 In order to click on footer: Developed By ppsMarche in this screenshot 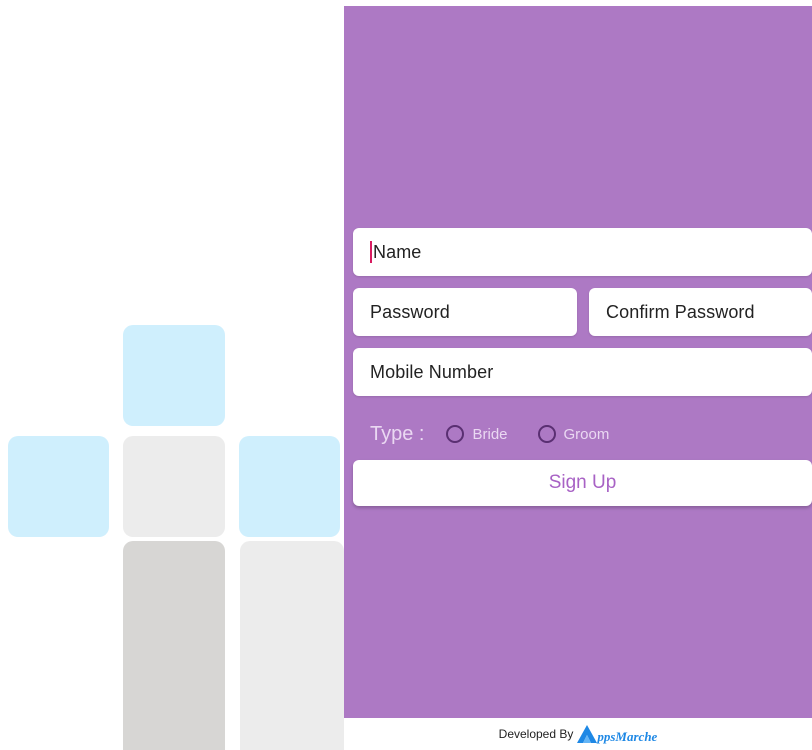, I will do `click(578, 734)`.